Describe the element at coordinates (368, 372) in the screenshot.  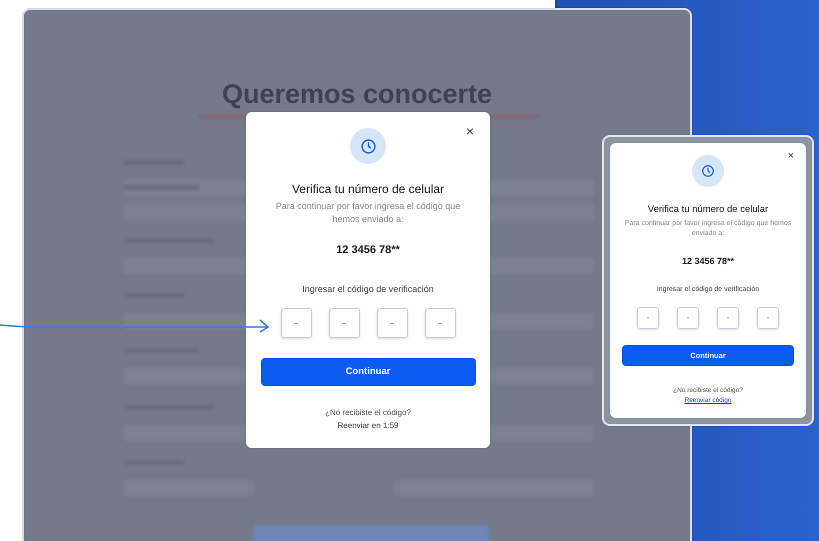
I see `continue-button: Continuar` at that location.